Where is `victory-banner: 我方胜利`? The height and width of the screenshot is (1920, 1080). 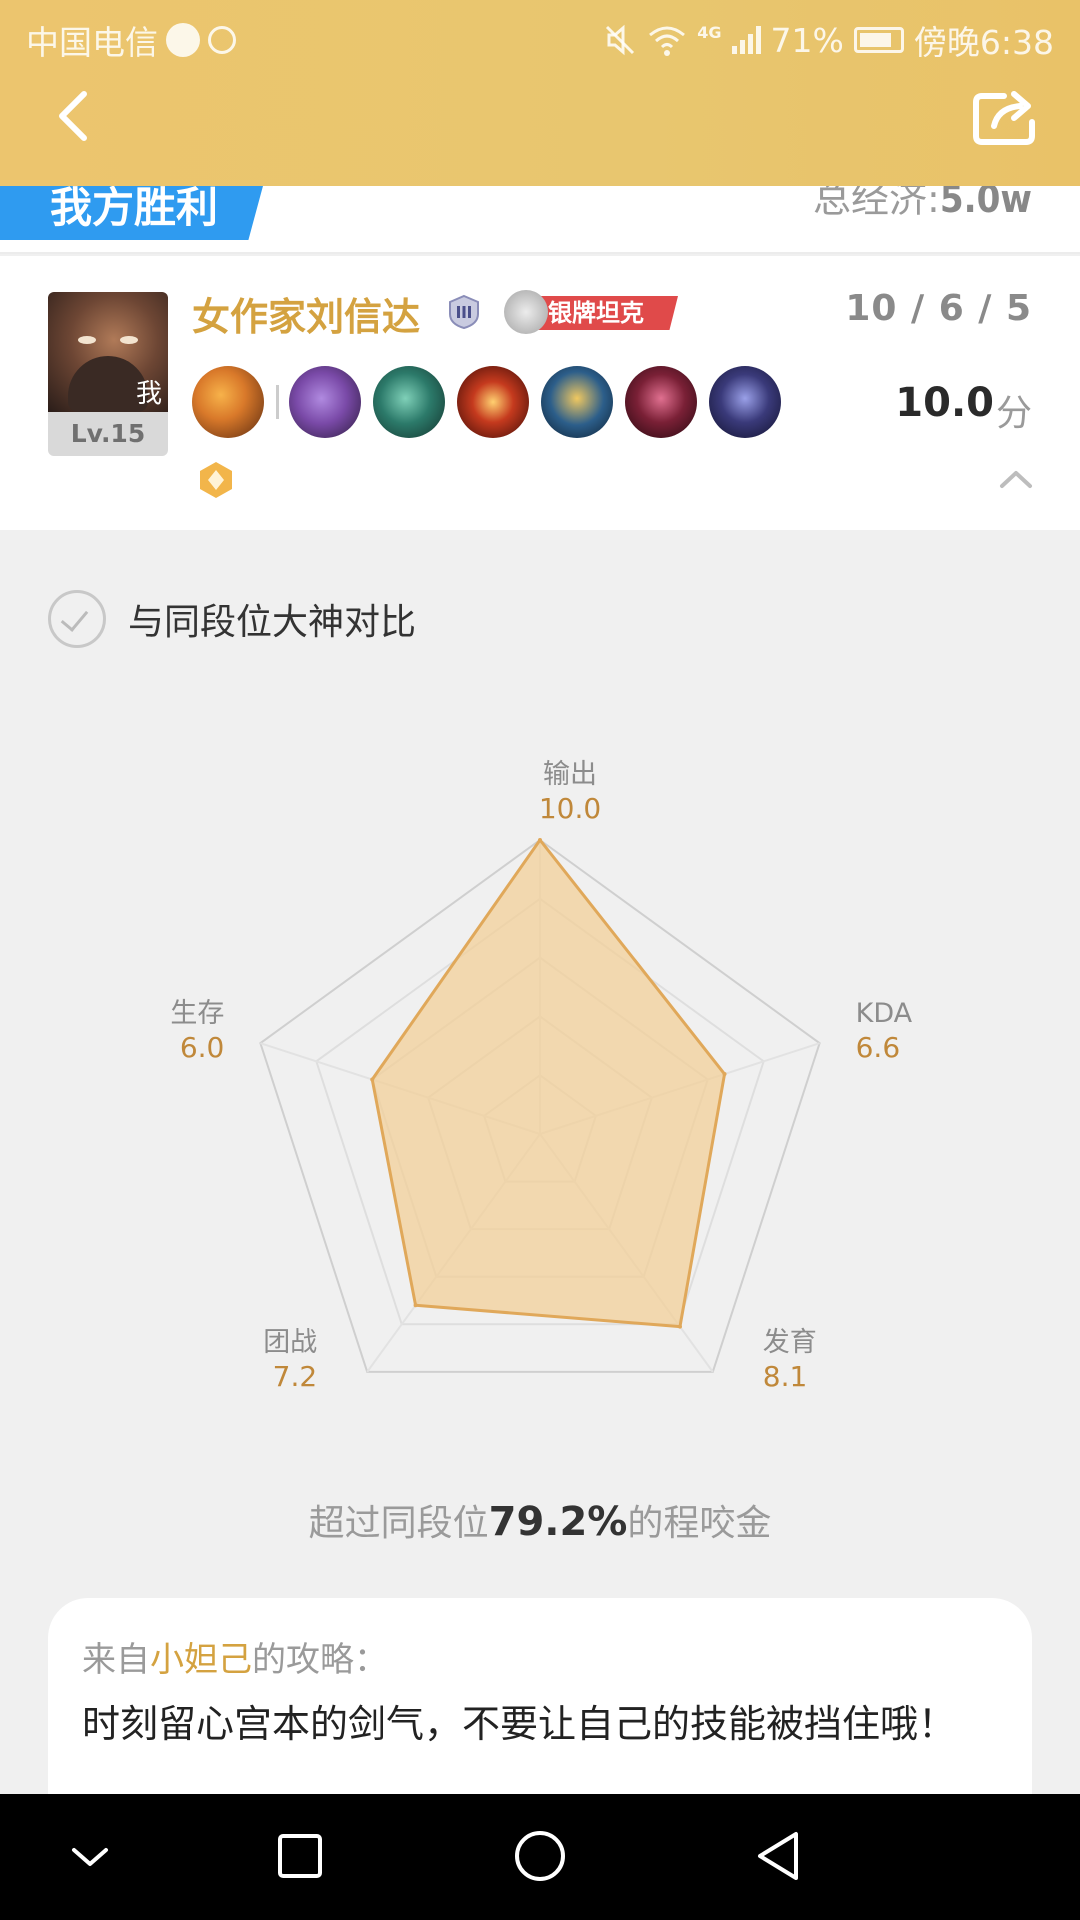
victory-banner: 我方胜利 is located at coordinates (135, 213).